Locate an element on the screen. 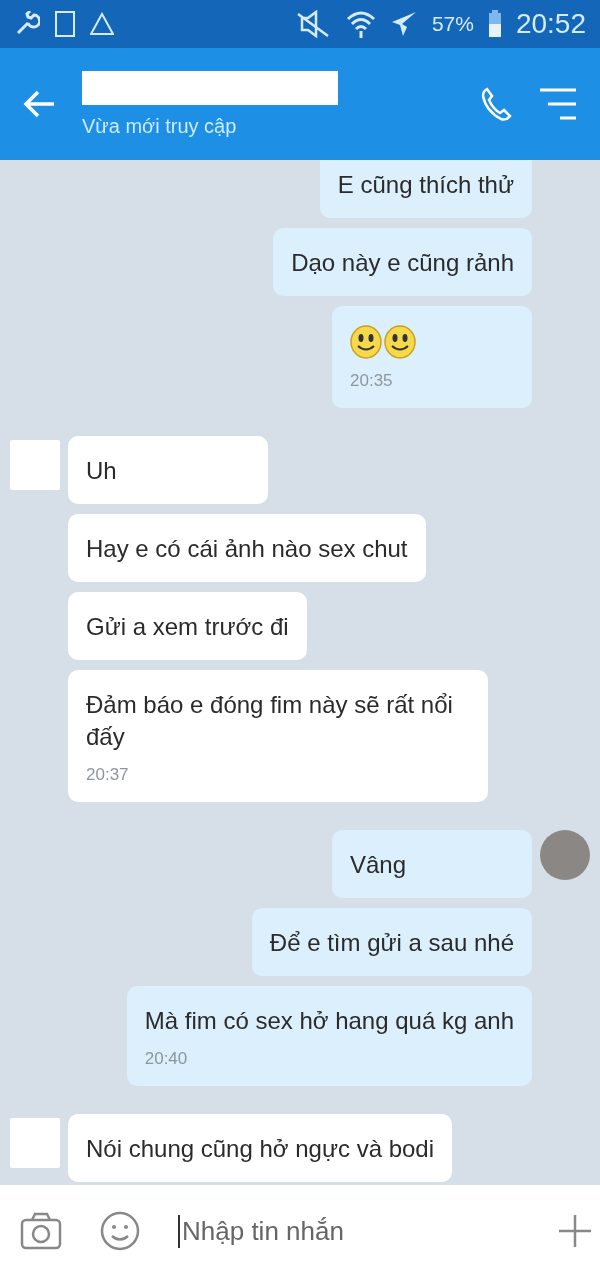 The width and height of the screenshot is (600, 1277). message-text: Hay e có cái ảnh nào sex chut is located at coordinates (247, 549).